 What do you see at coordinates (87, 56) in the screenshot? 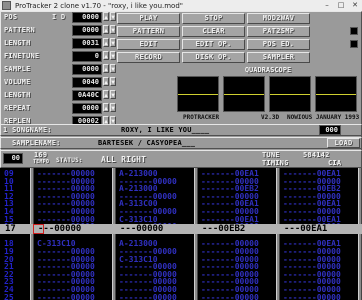
I see `panel-value: 0` at bounding box center [87, 56].